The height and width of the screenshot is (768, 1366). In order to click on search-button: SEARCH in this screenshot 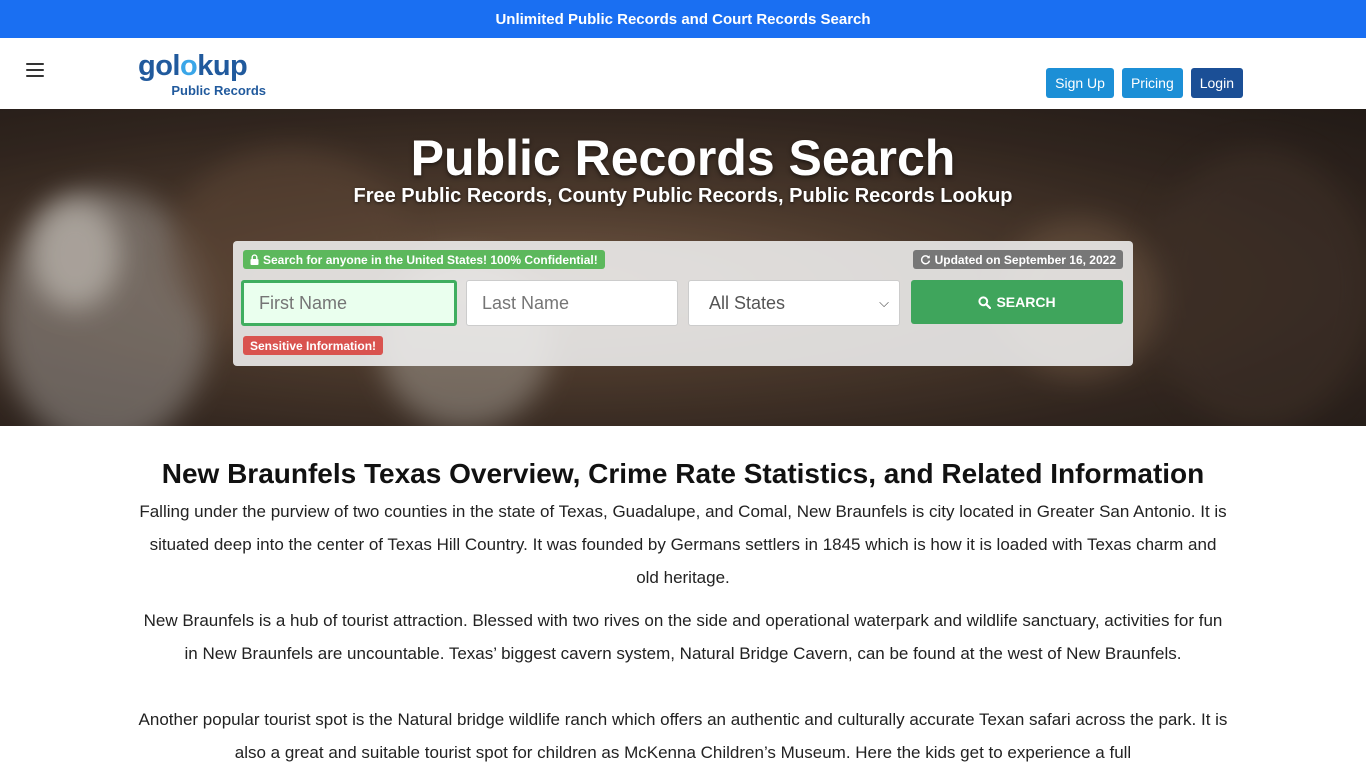, I will do `click(1017, 302)`.